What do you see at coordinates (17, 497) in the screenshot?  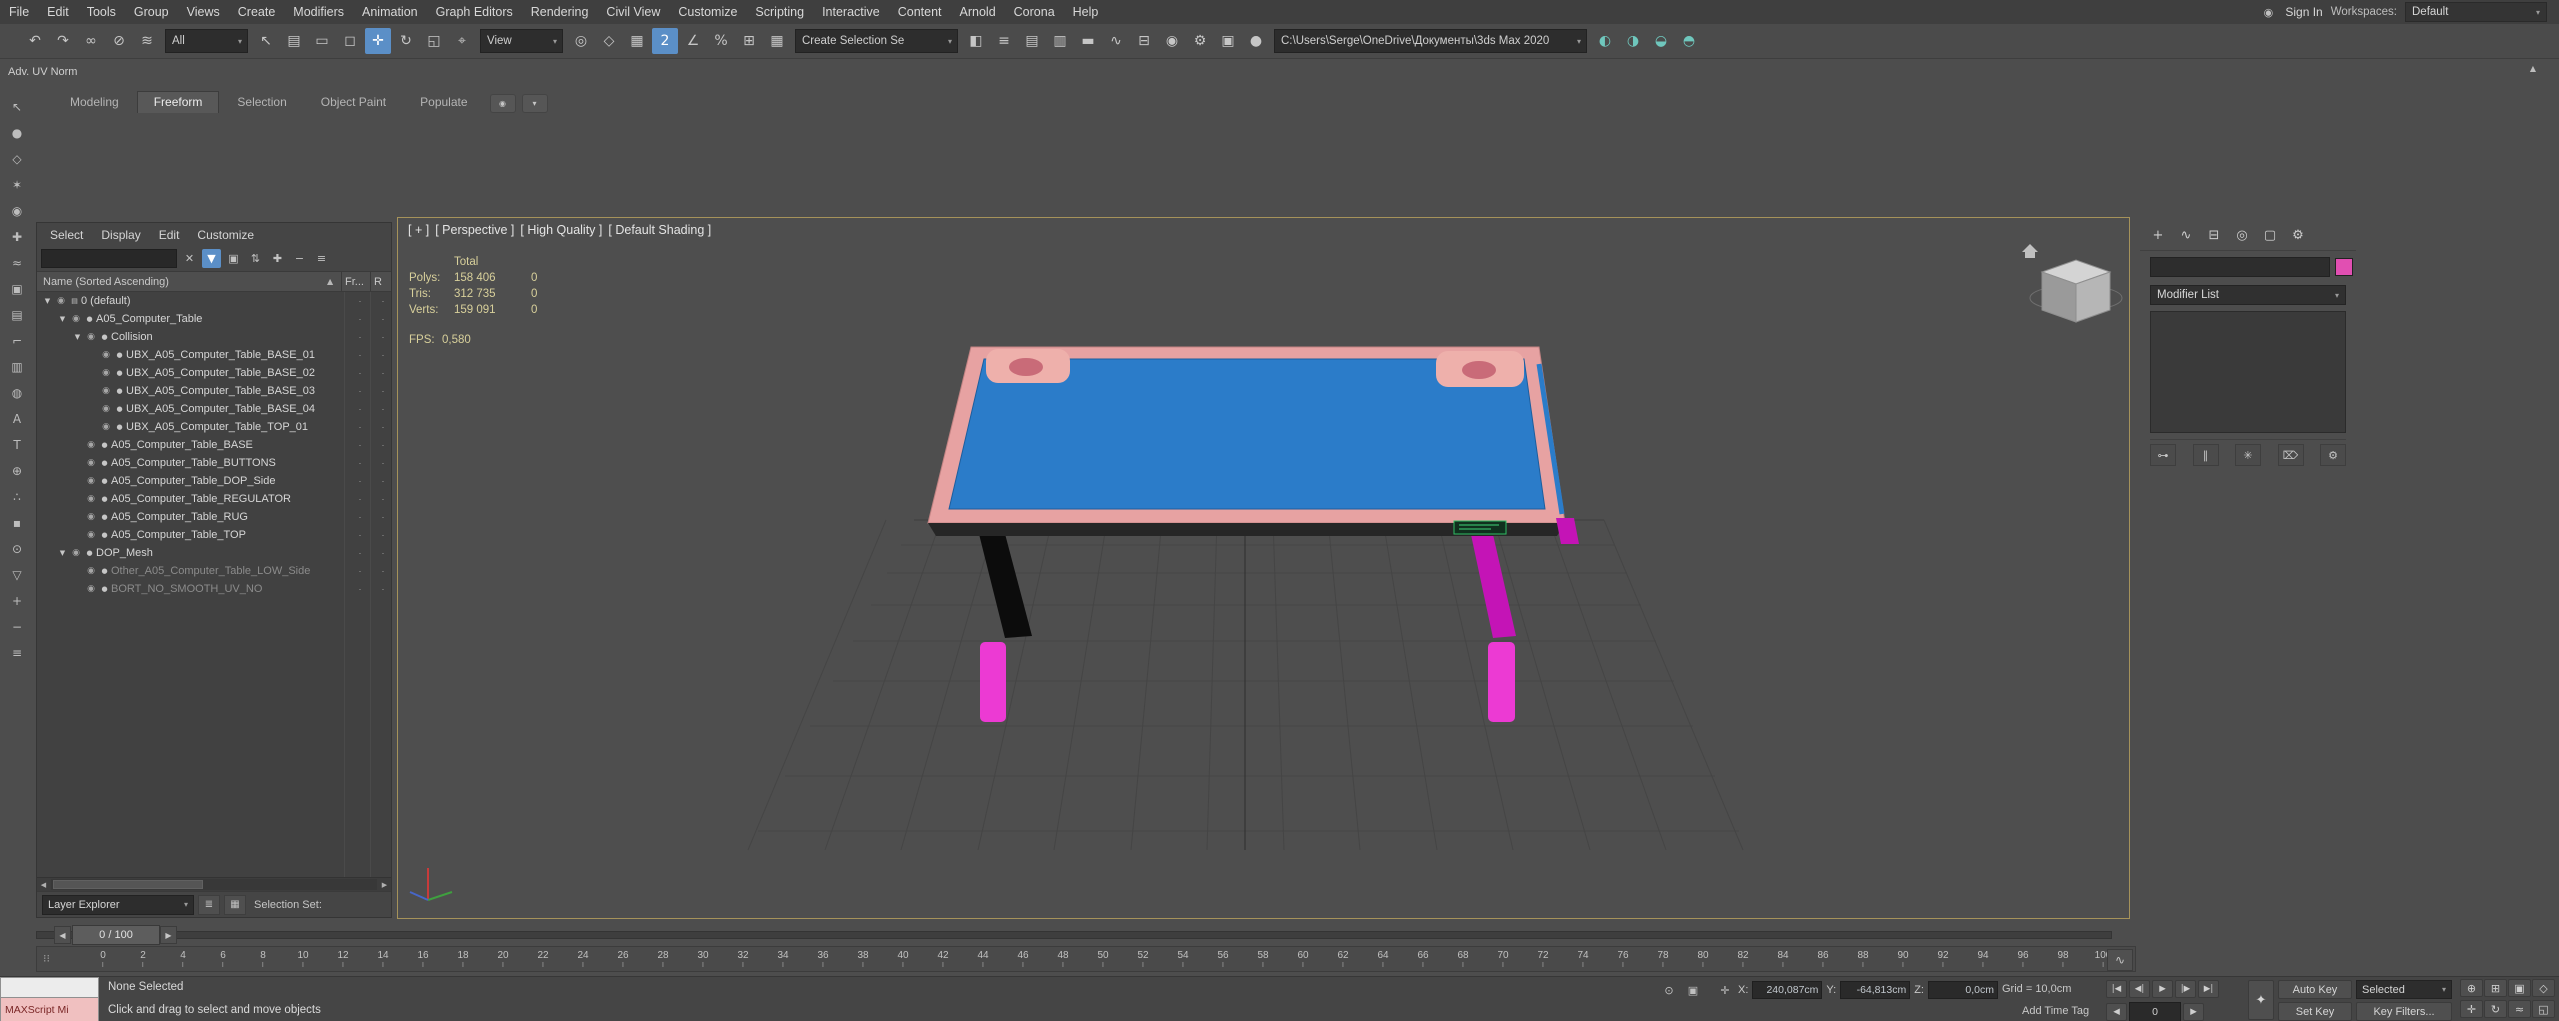 I see `select-children-icon: ∴` at bounding box center [17, 497].